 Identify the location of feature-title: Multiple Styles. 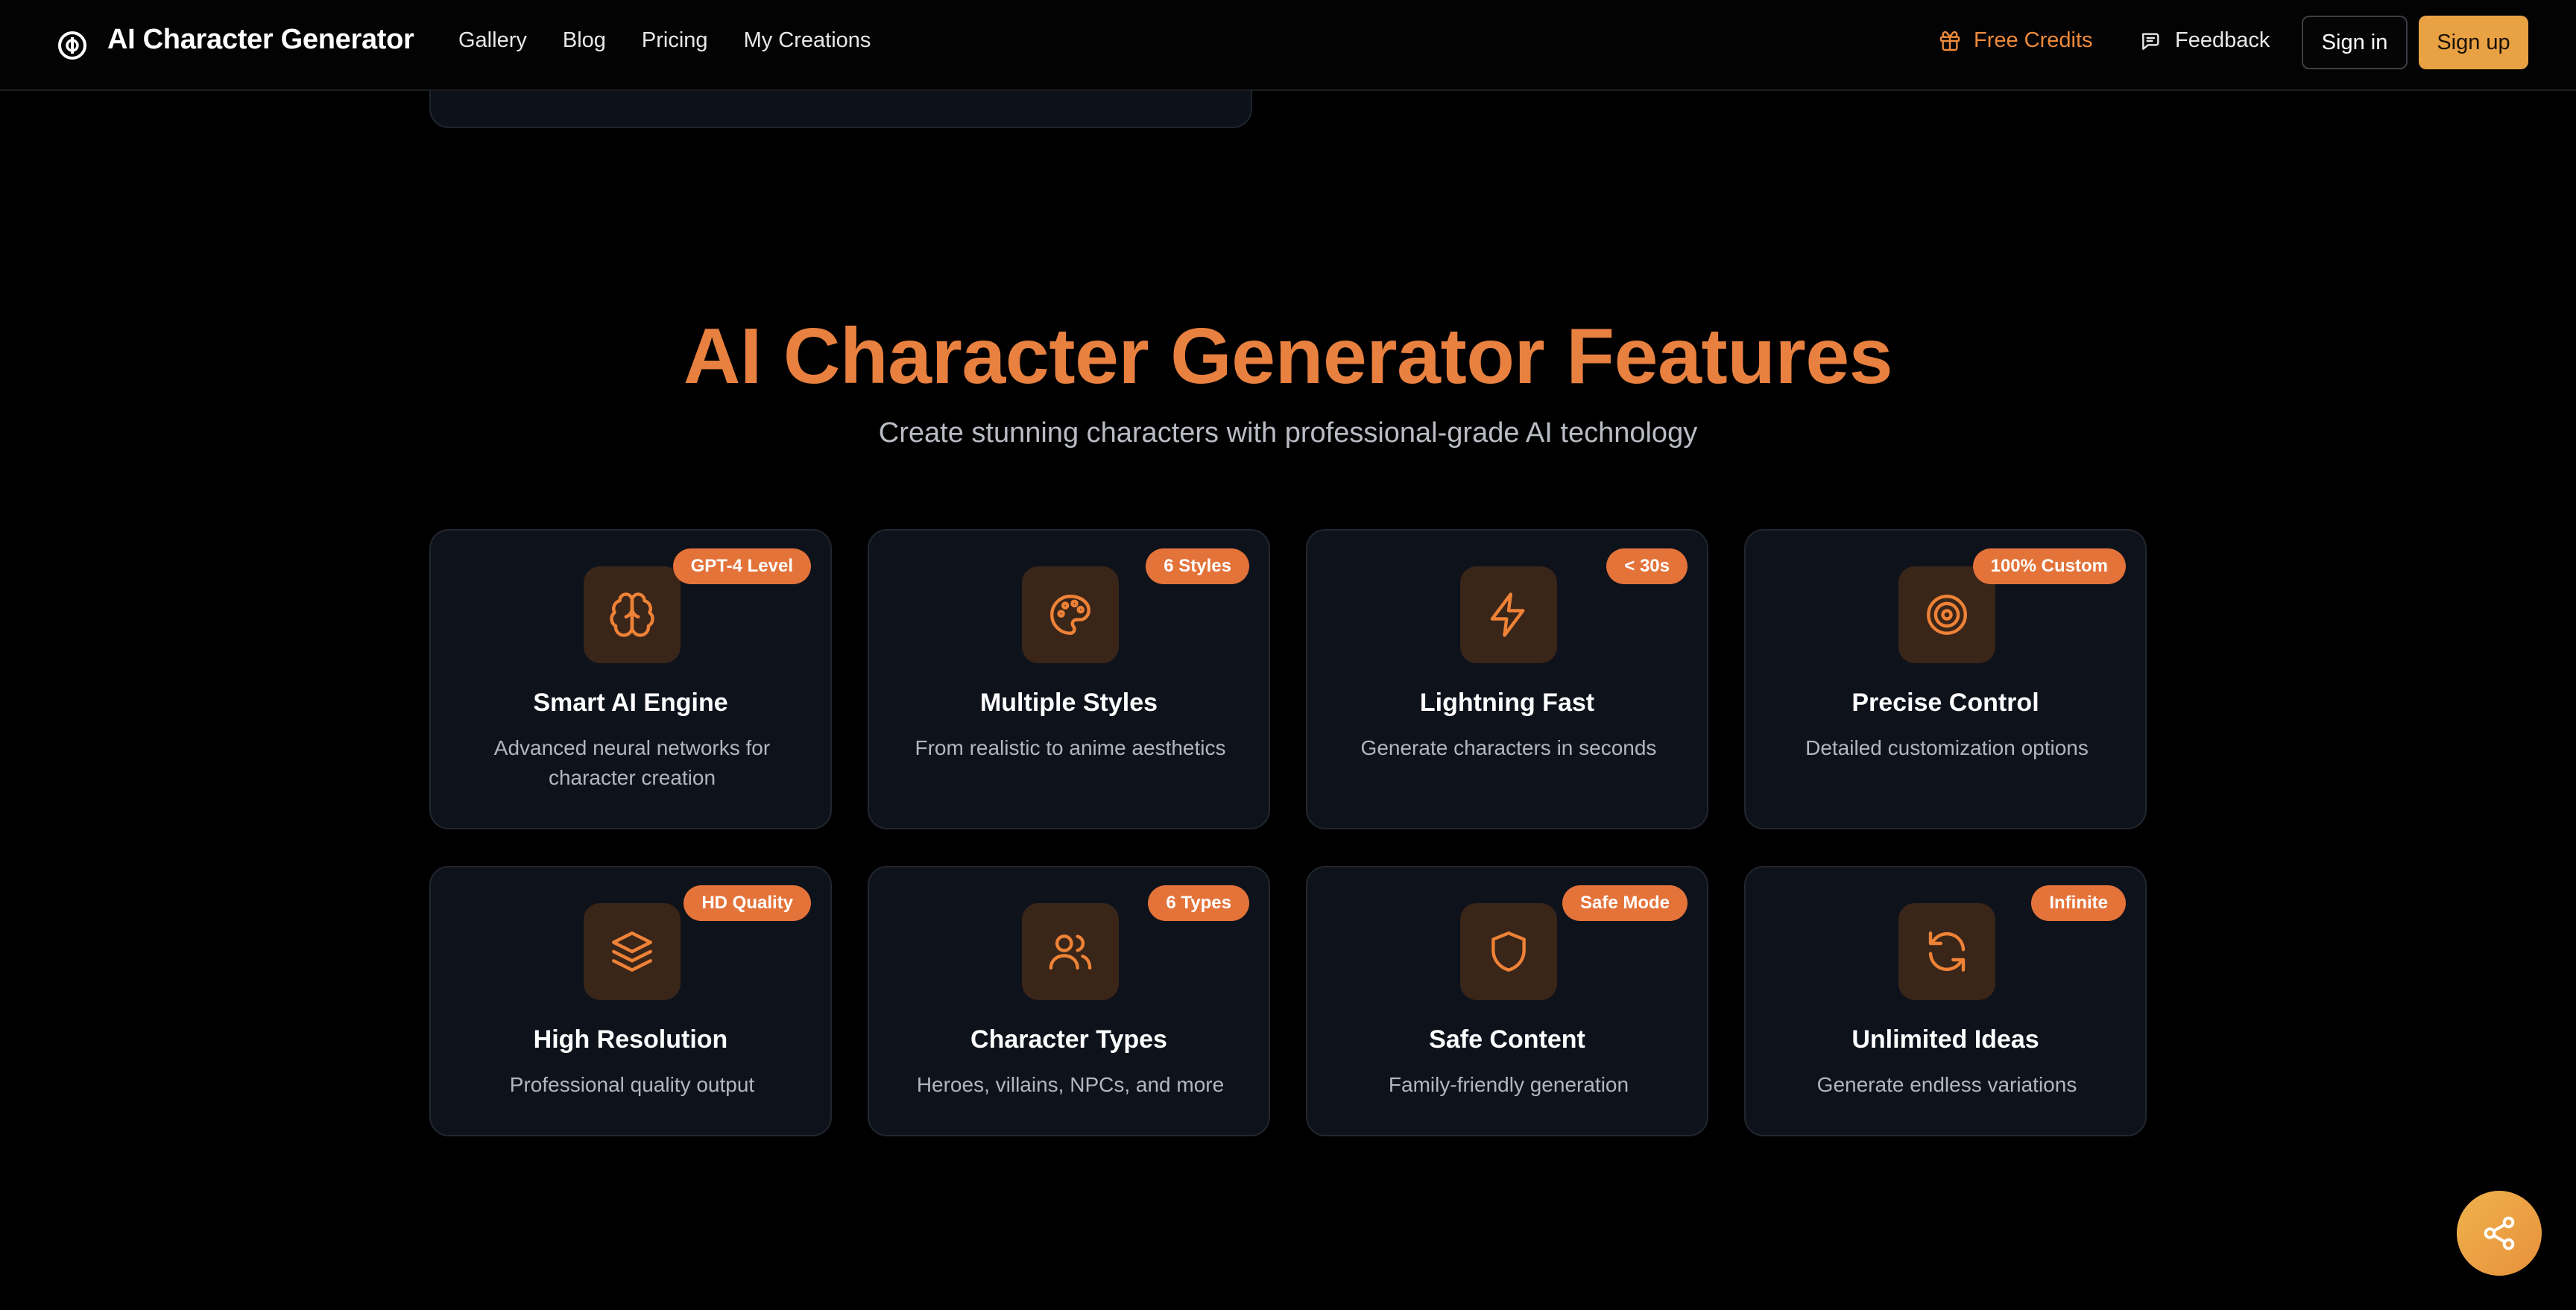
(1068, 703).